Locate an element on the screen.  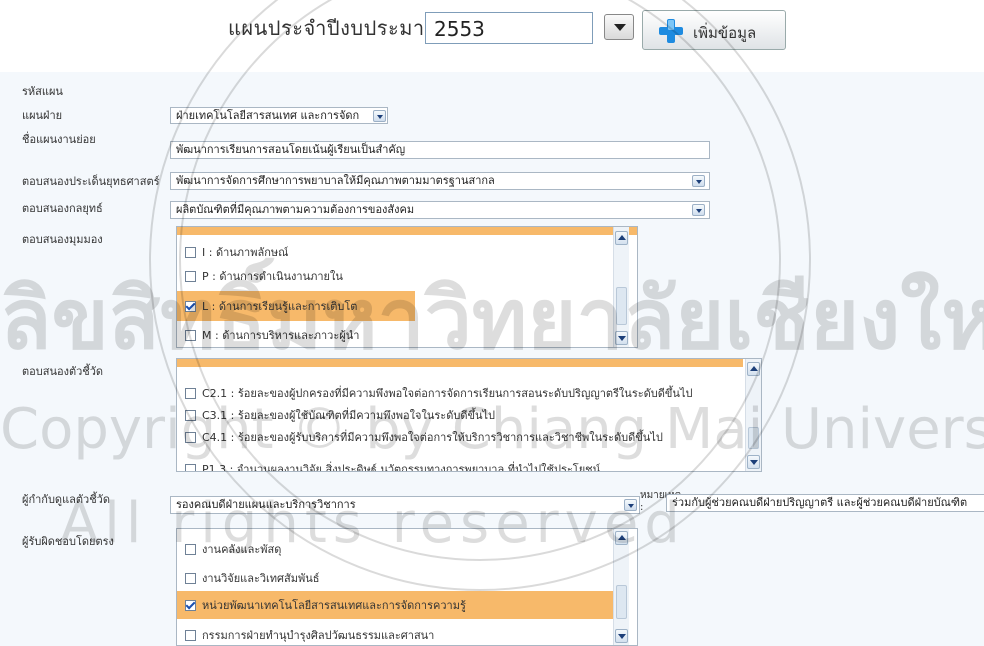
department-select: ฝ่ายเทคโนโลยีสารสนเทศ และการจัดก is located at coordinates (279, 115).